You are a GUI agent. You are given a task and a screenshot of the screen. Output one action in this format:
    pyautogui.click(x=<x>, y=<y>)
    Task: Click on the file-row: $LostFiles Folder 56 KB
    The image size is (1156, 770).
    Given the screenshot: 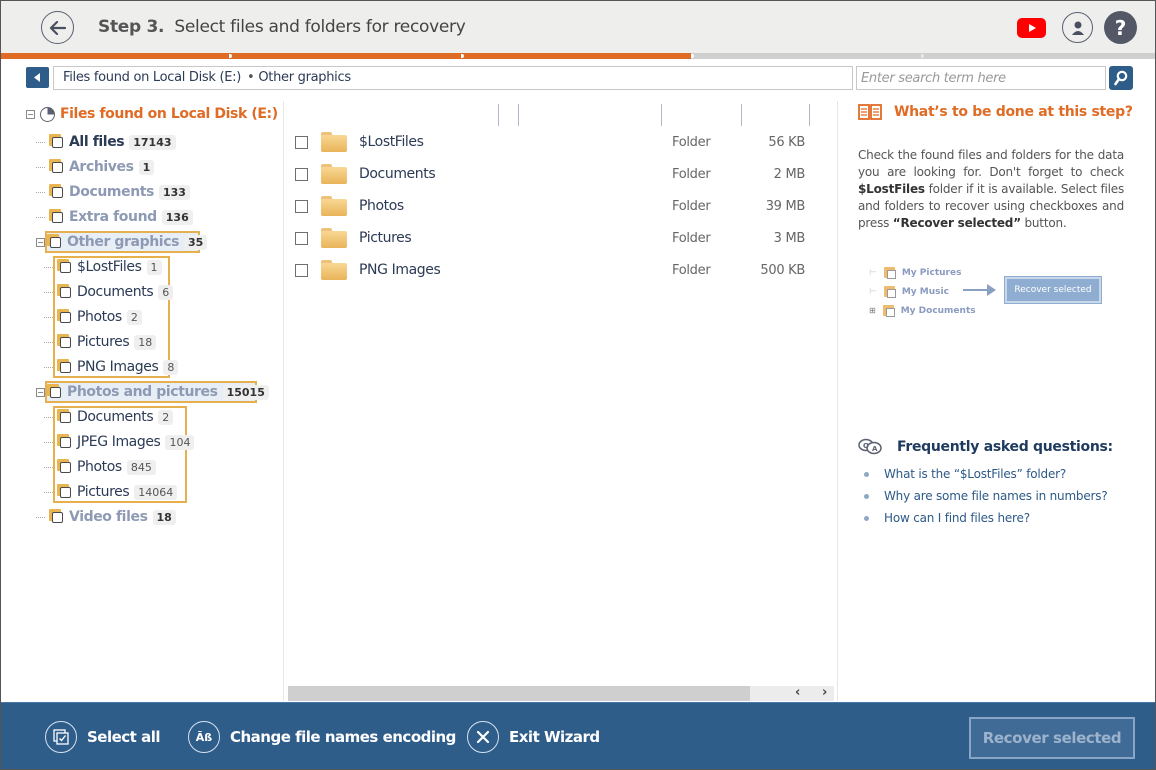 What is the action you would take?
    pyautogui.click(x=560, y=142)
    